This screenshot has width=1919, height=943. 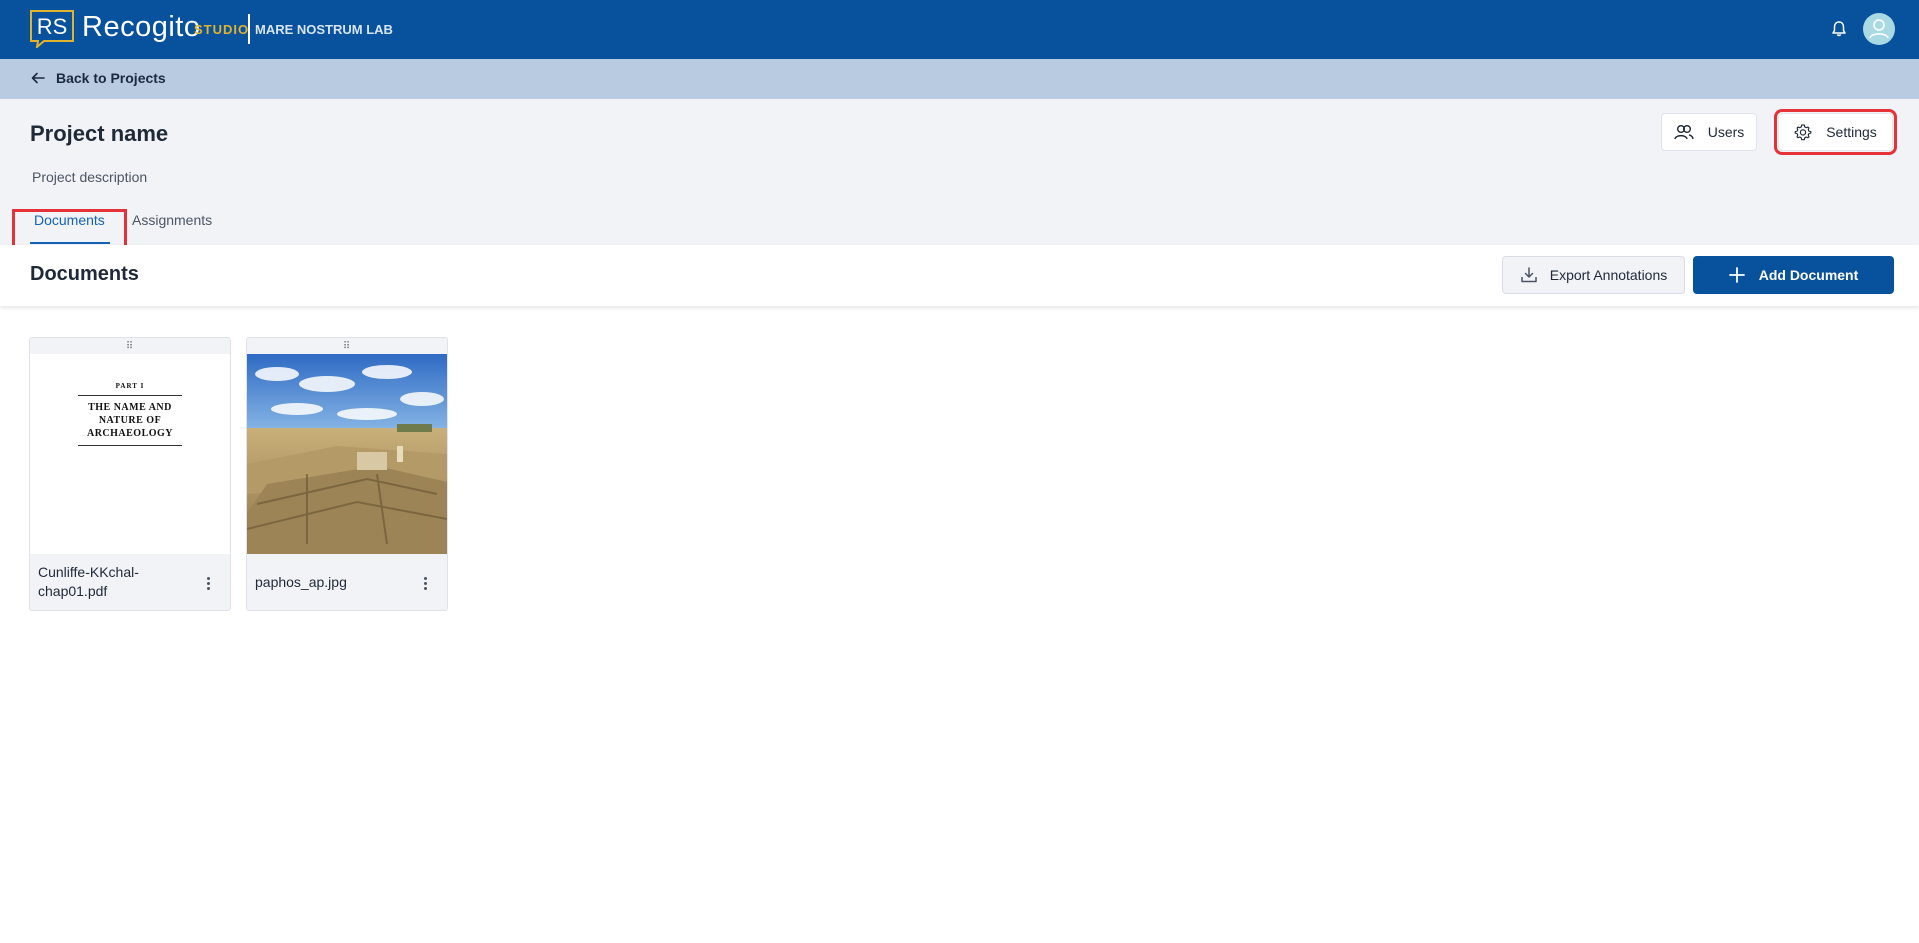 What do you see at coordinates (141, 27) in the screenshot?
I see `app-name: Recogito` at bounding box center [141, 27].